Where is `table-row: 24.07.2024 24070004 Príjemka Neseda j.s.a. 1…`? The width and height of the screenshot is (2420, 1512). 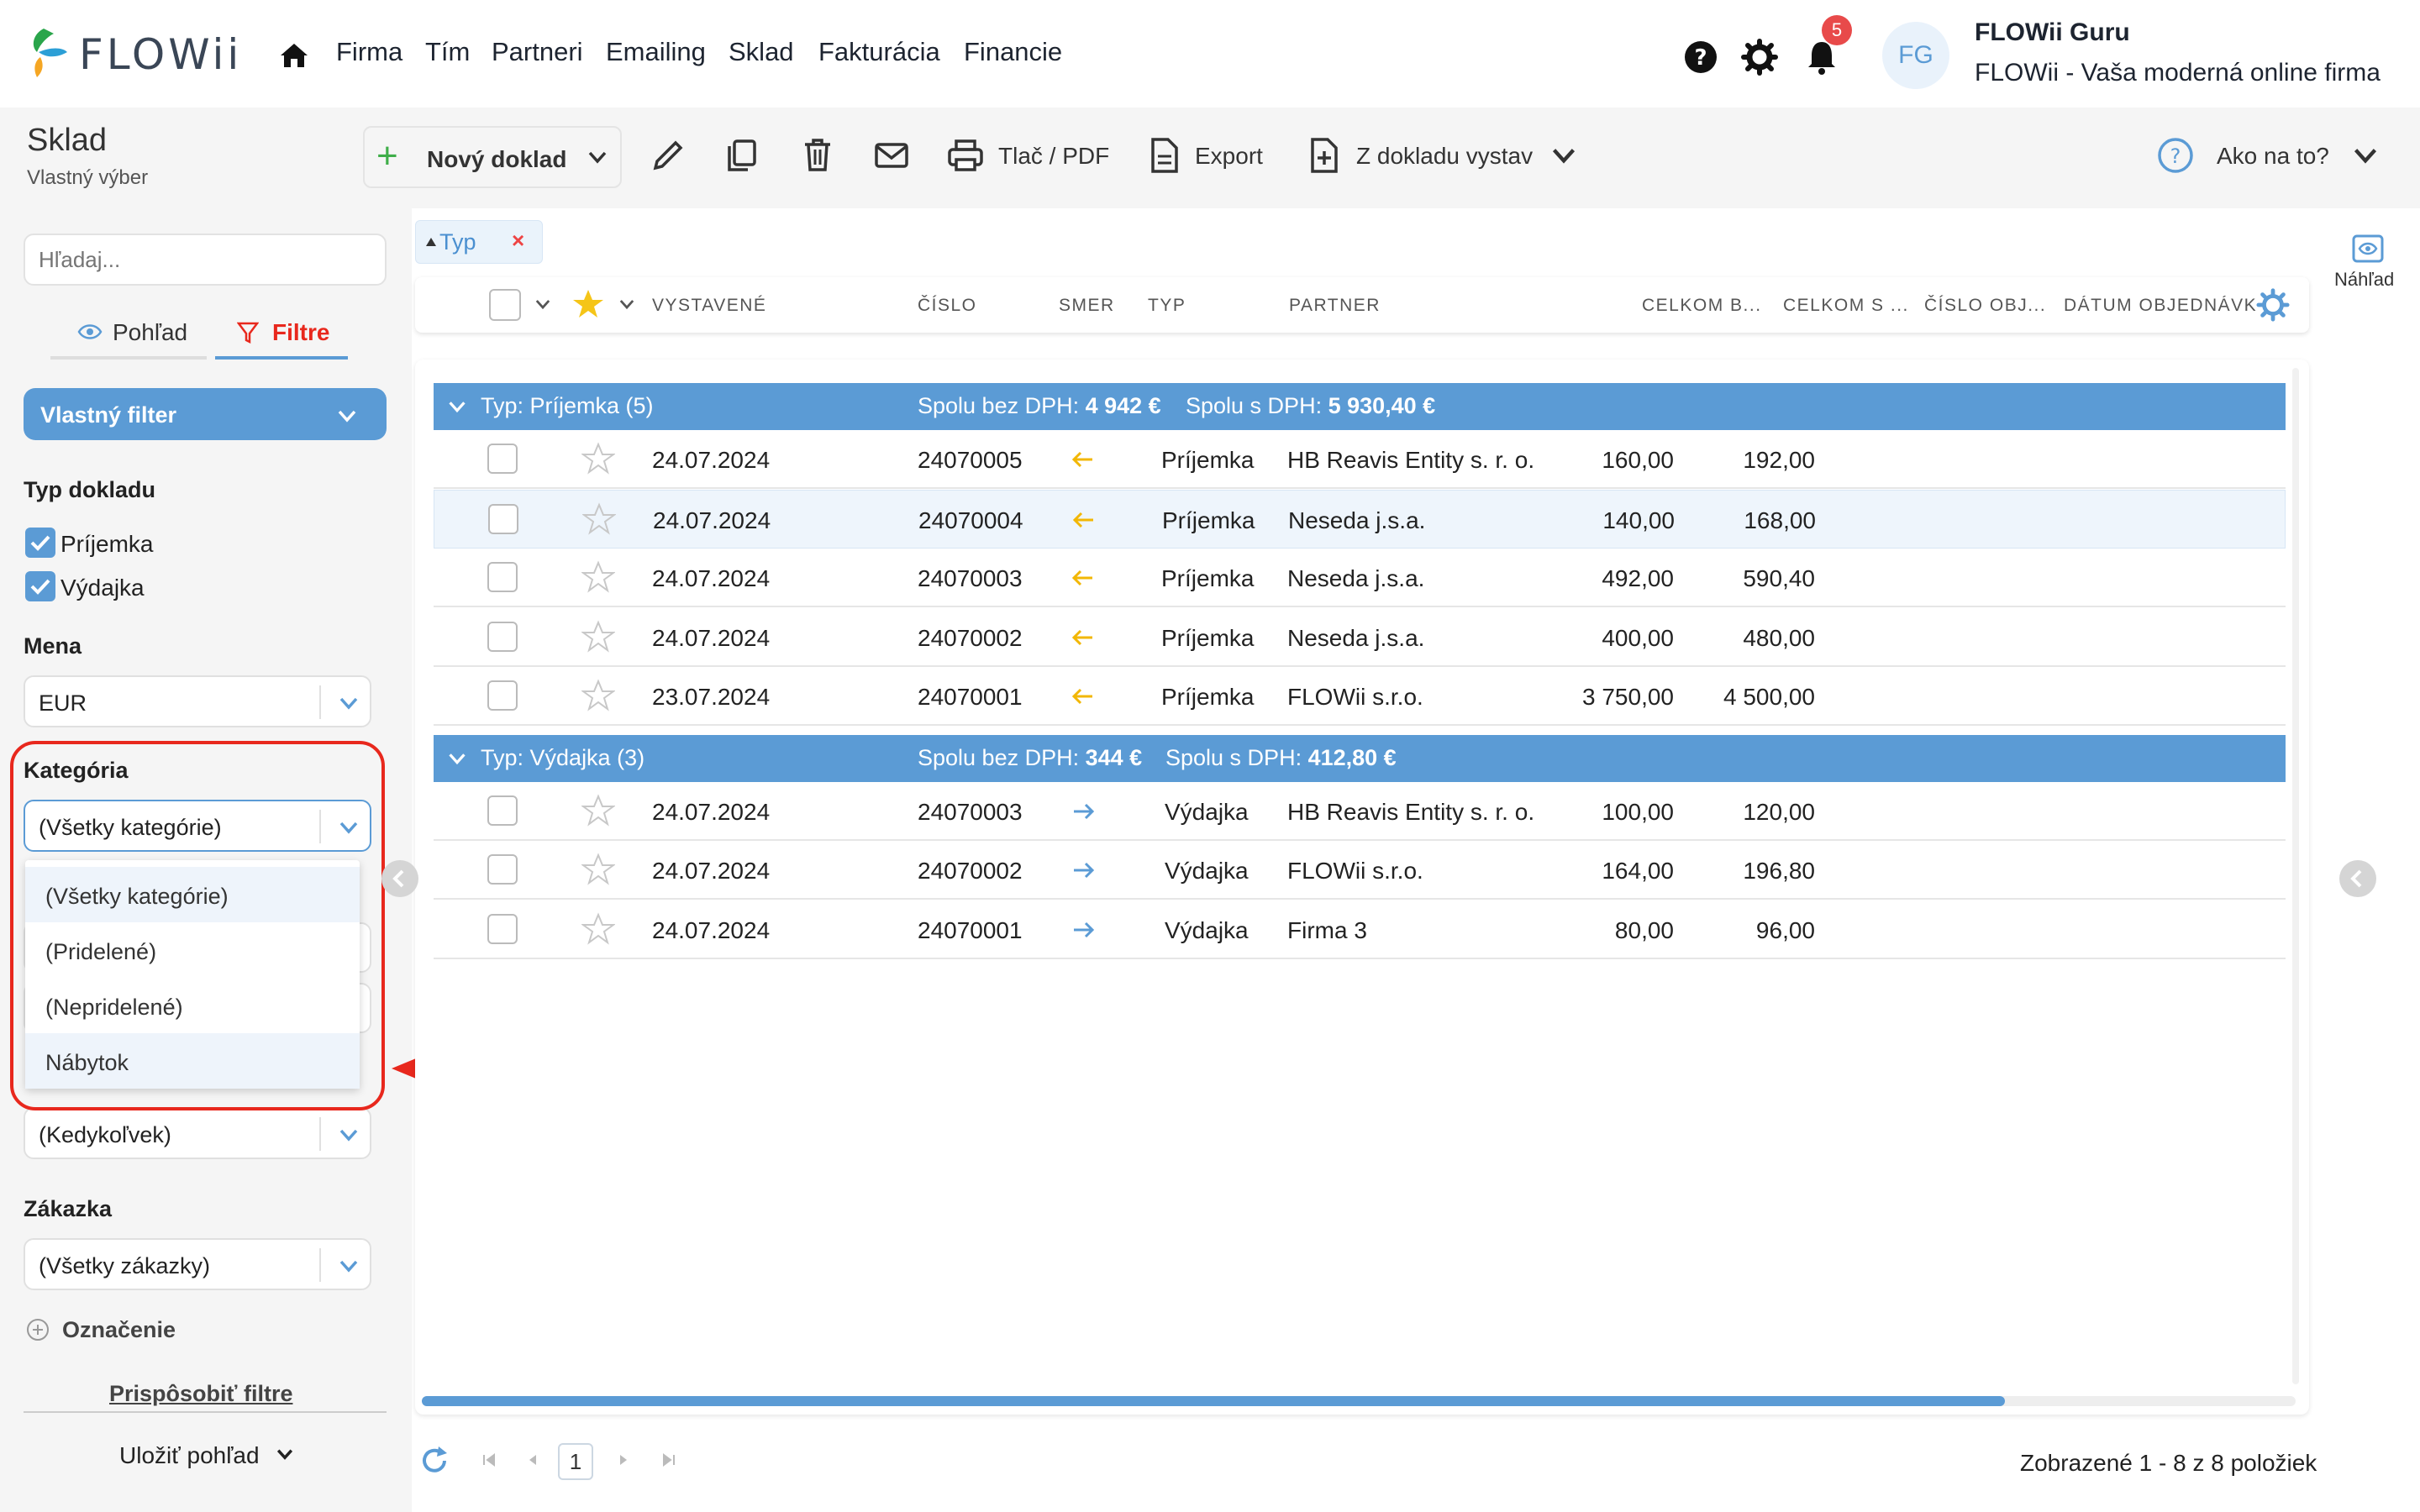 table-row: 24.07.2024 24070004 Príjemka Neseda j.s.a. 1… is located at coordinates (1360, 519).